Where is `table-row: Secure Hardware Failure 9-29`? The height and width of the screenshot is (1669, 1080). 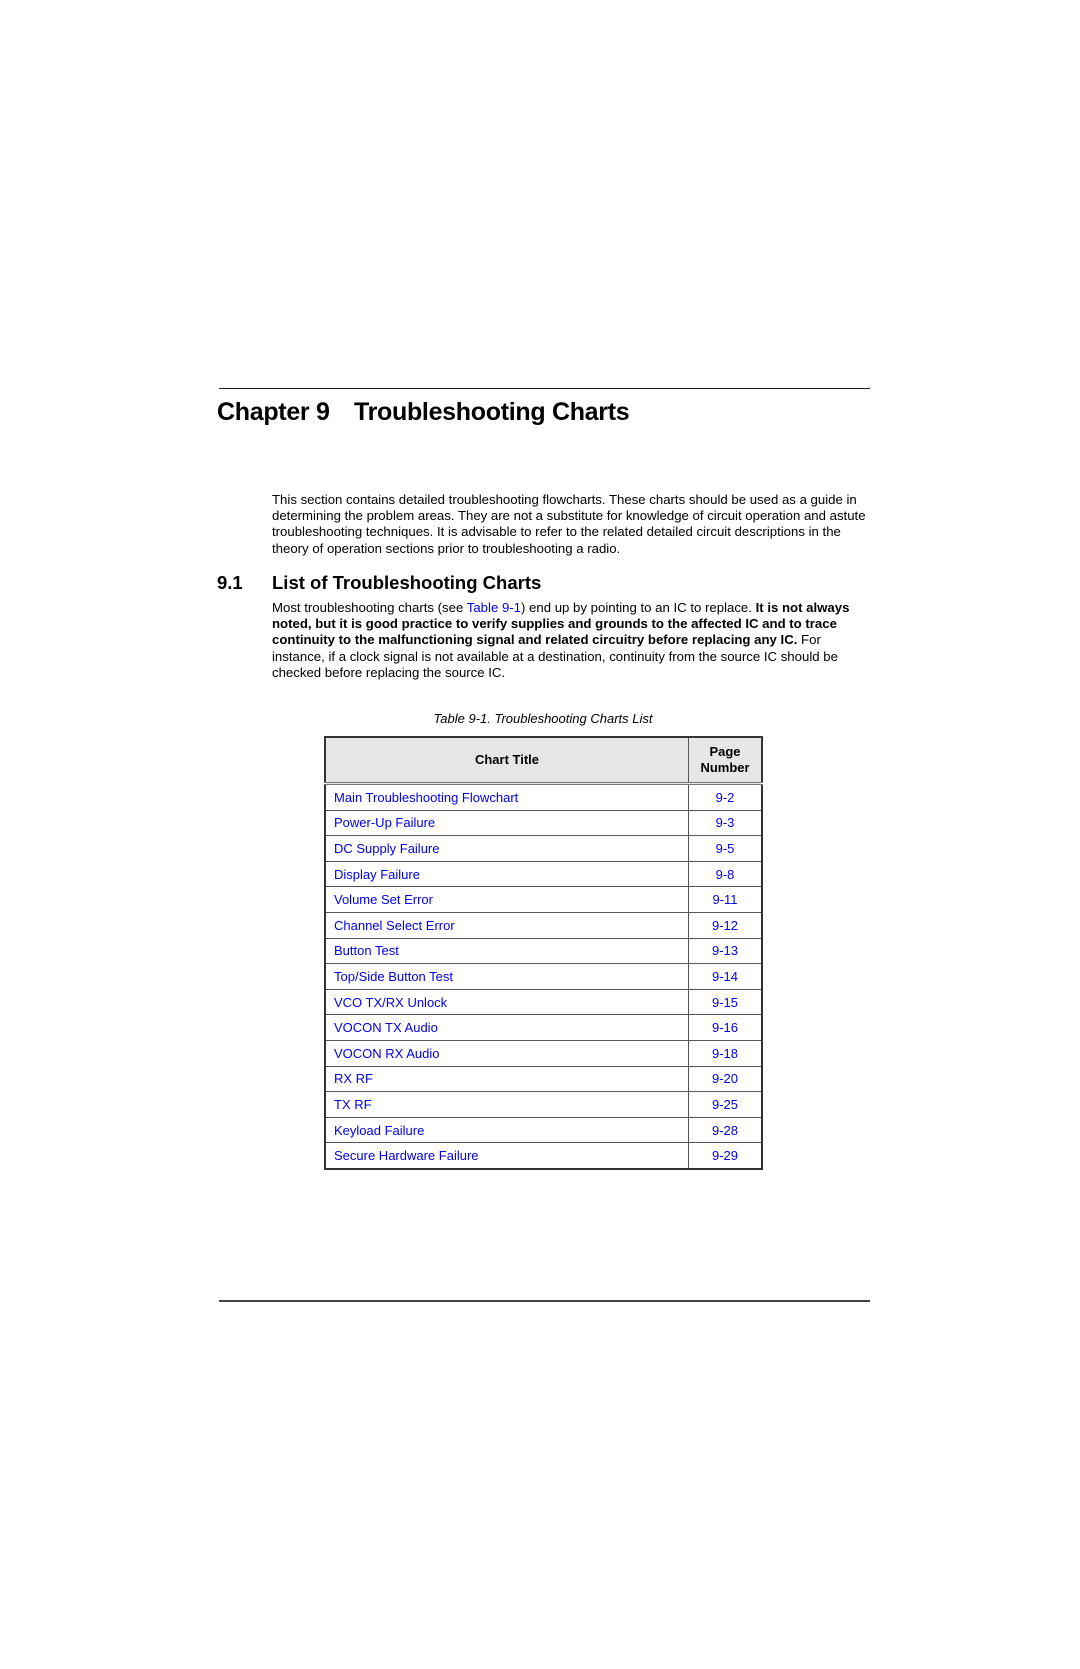
table-row: Secure Hardware Failure 9-29 is located at coordinates (543, 1155).